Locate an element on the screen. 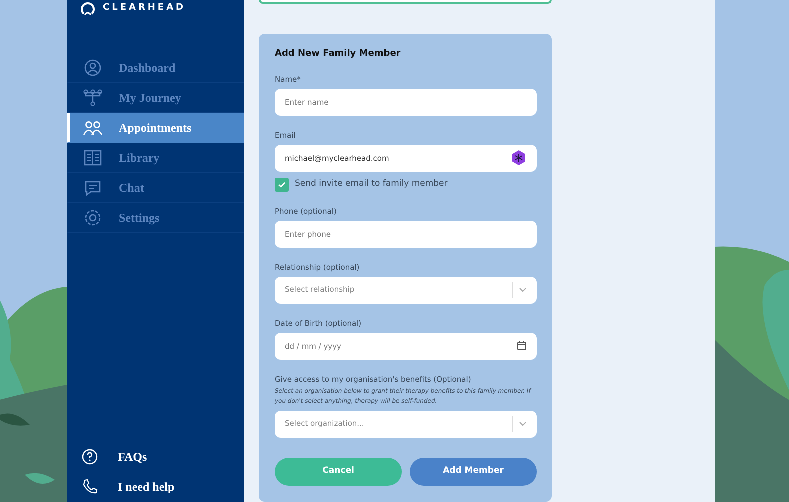 This screenshot has height=502, width=789. check-icon is located at coordinates (282, 184).